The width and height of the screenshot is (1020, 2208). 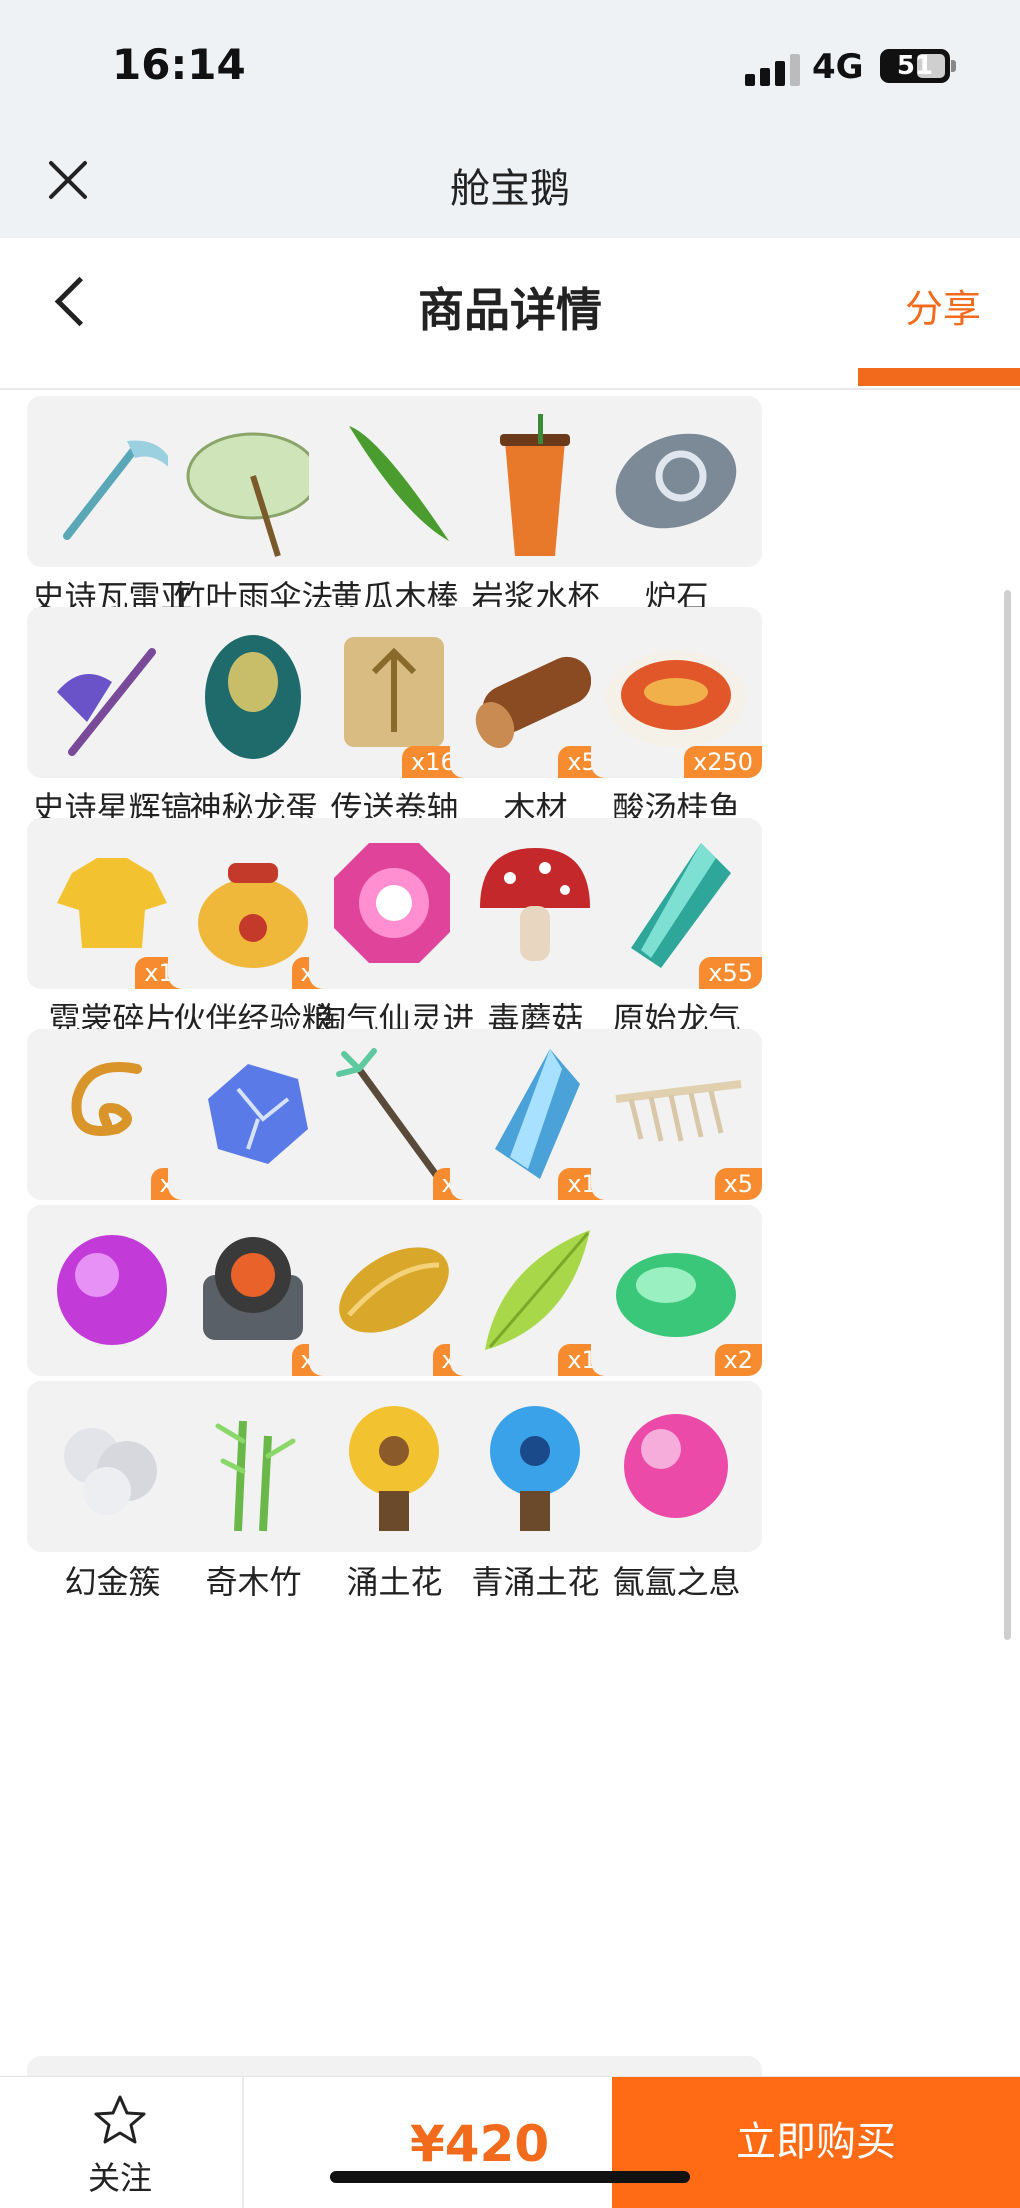 I want to click on bottom-bar: 关注 ¥420 立即购买, so click(x=510, y=2142).